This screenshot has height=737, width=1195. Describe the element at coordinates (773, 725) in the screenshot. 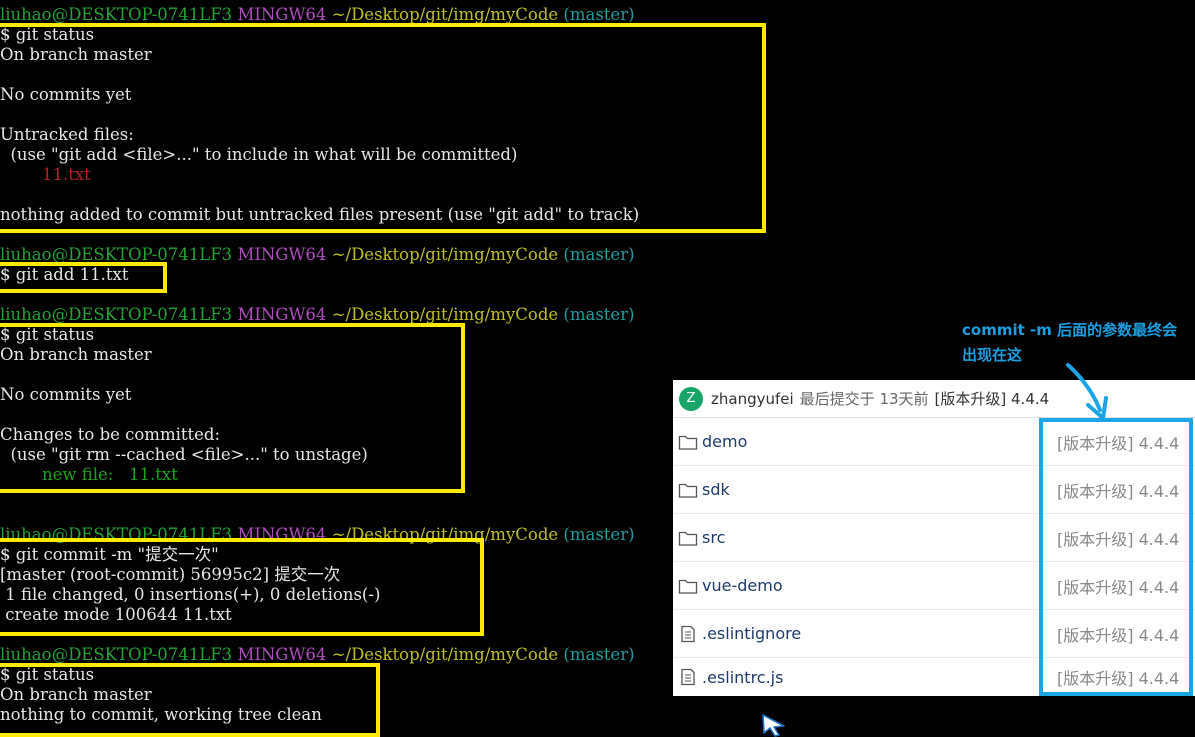

I see `cursor-icon` at that location.